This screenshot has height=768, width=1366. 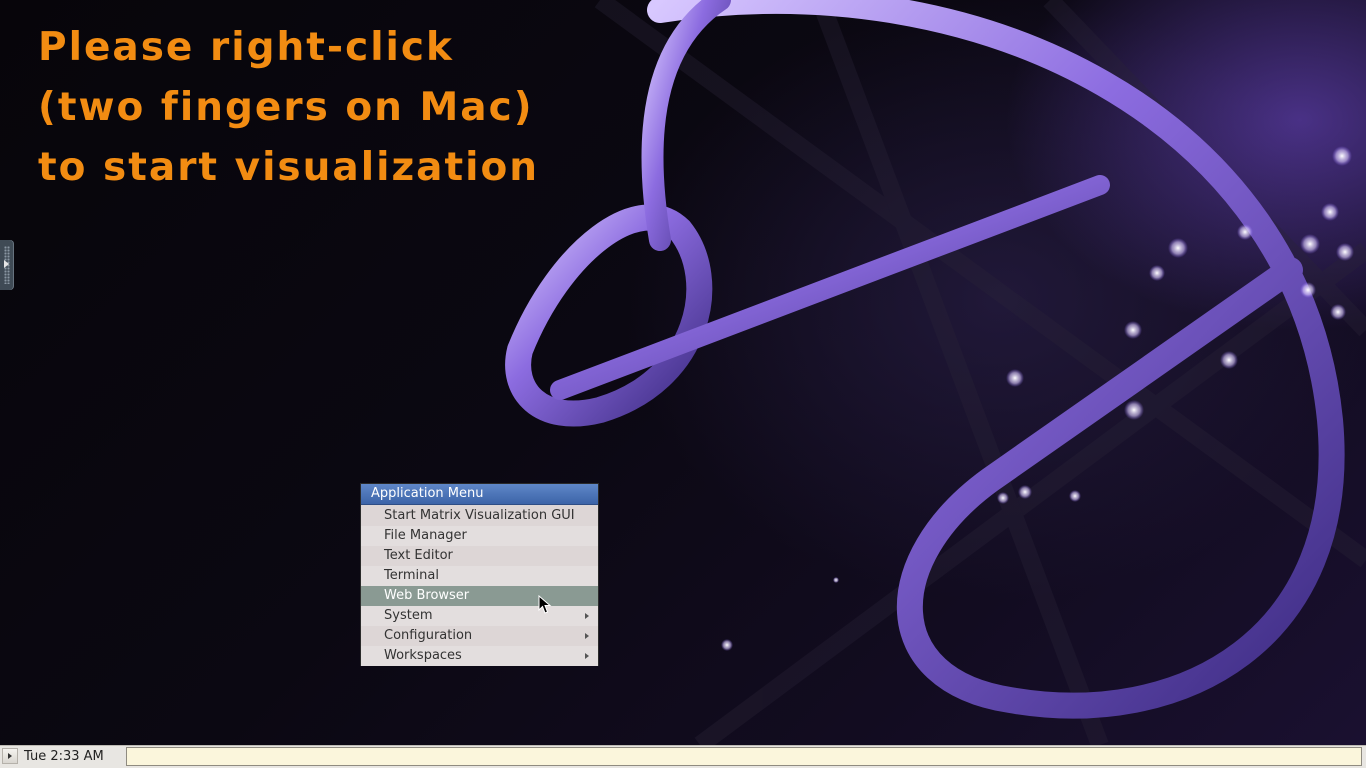 I want to click on taskbar-clock: Tue 2:33 AM, so click(x=64, y=757).